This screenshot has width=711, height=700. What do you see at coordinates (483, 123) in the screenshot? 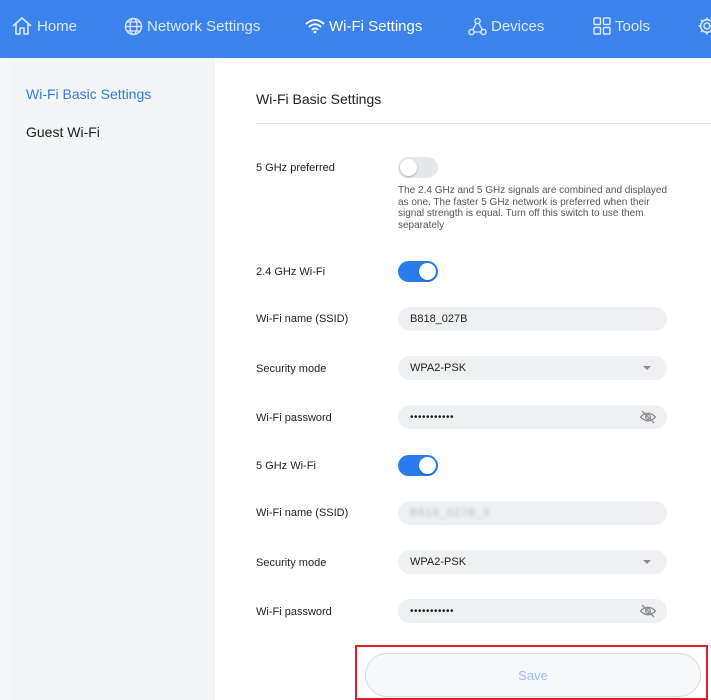
I see `divider` at bounding box center [483, 123].